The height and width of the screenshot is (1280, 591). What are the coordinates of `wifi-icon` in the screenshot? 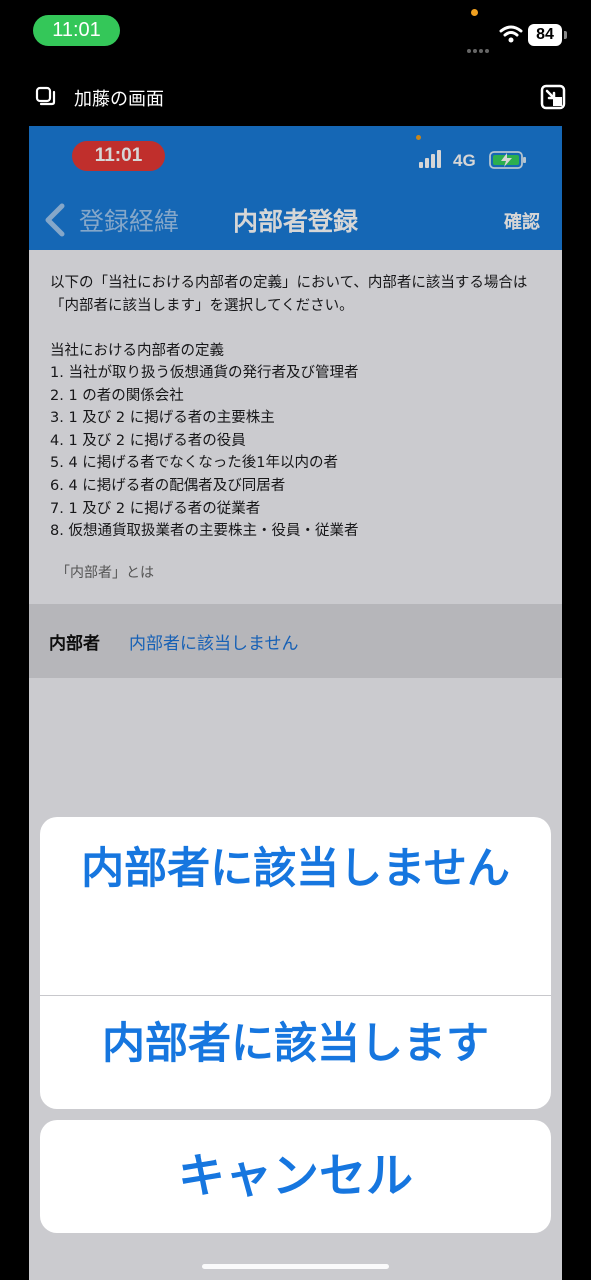 It's located at (511, 34).